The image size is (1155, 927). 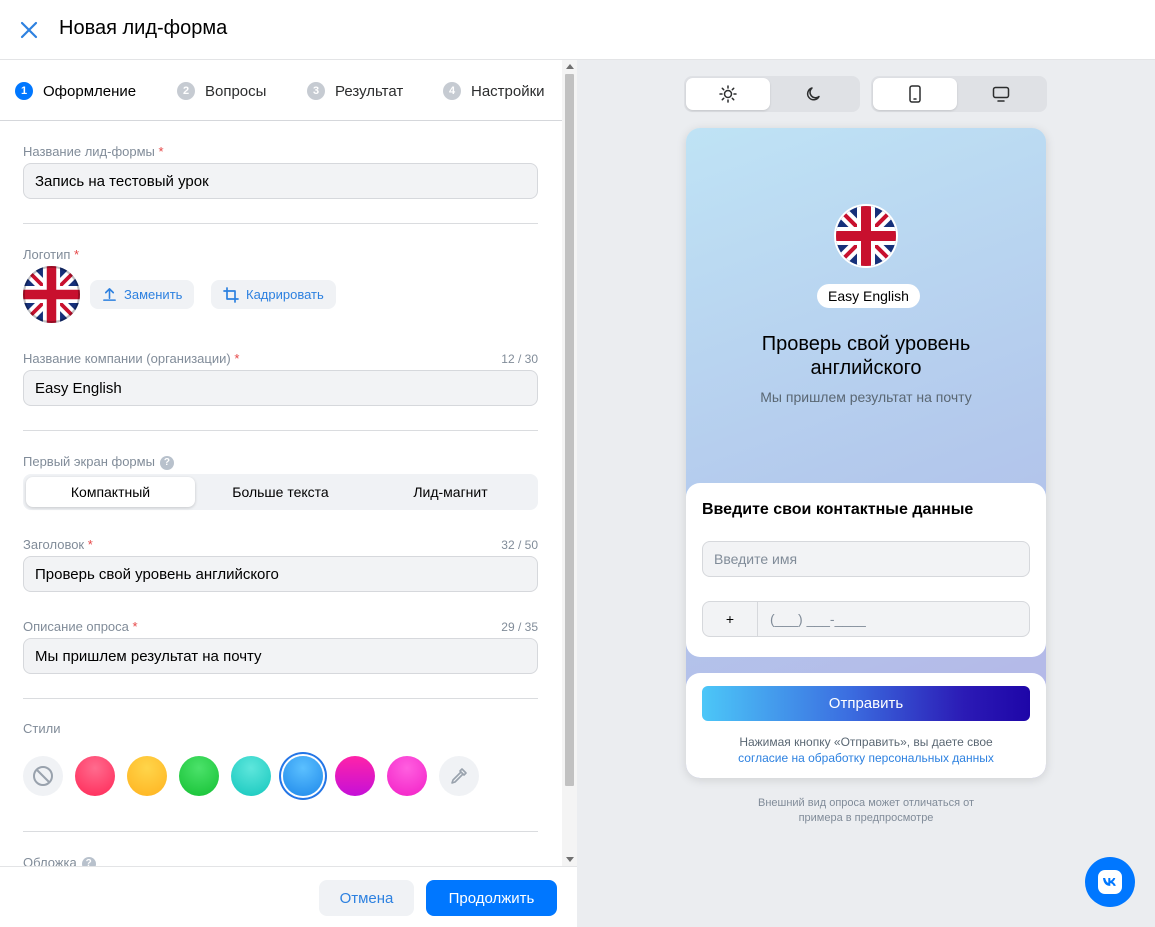 I want to click on scroll-thumb, so click(x=569, y=430).